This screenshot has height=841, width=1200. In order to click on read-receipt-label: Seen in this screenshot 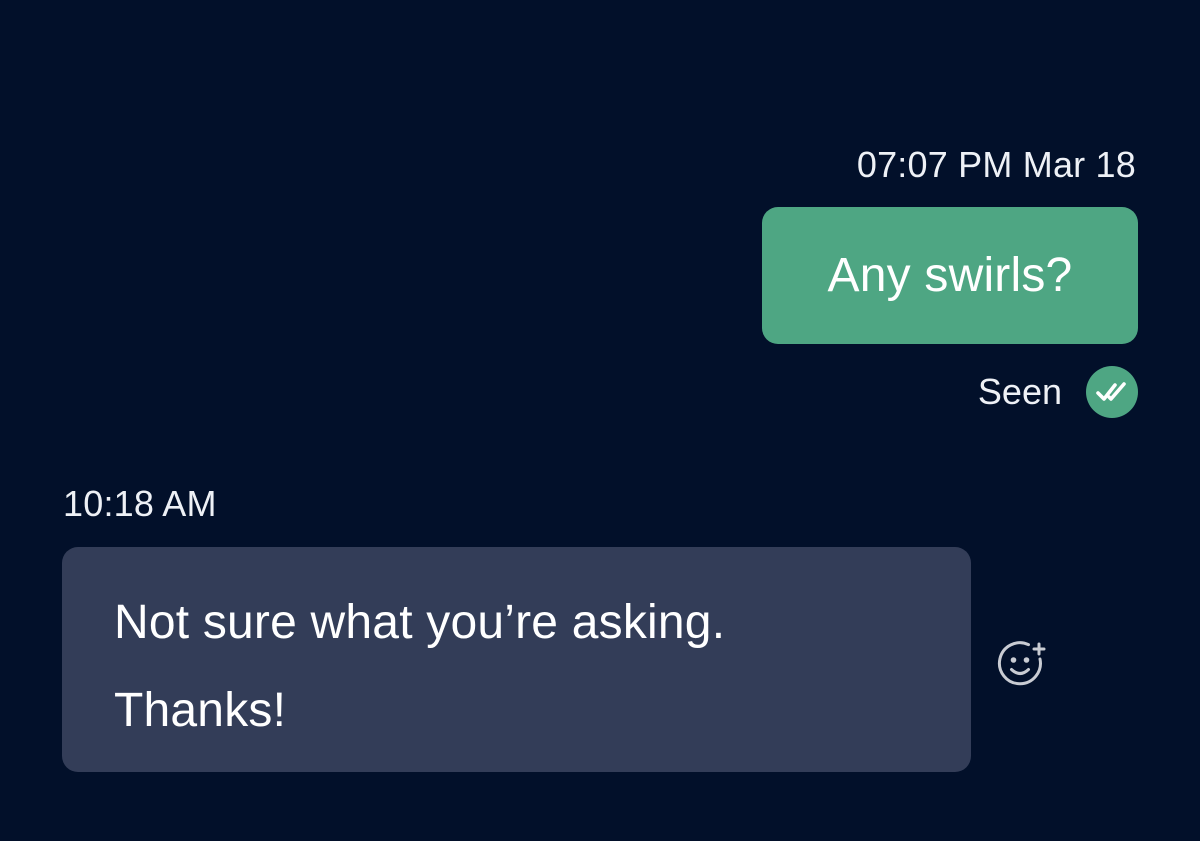, I will do `click(1019, 391)`.